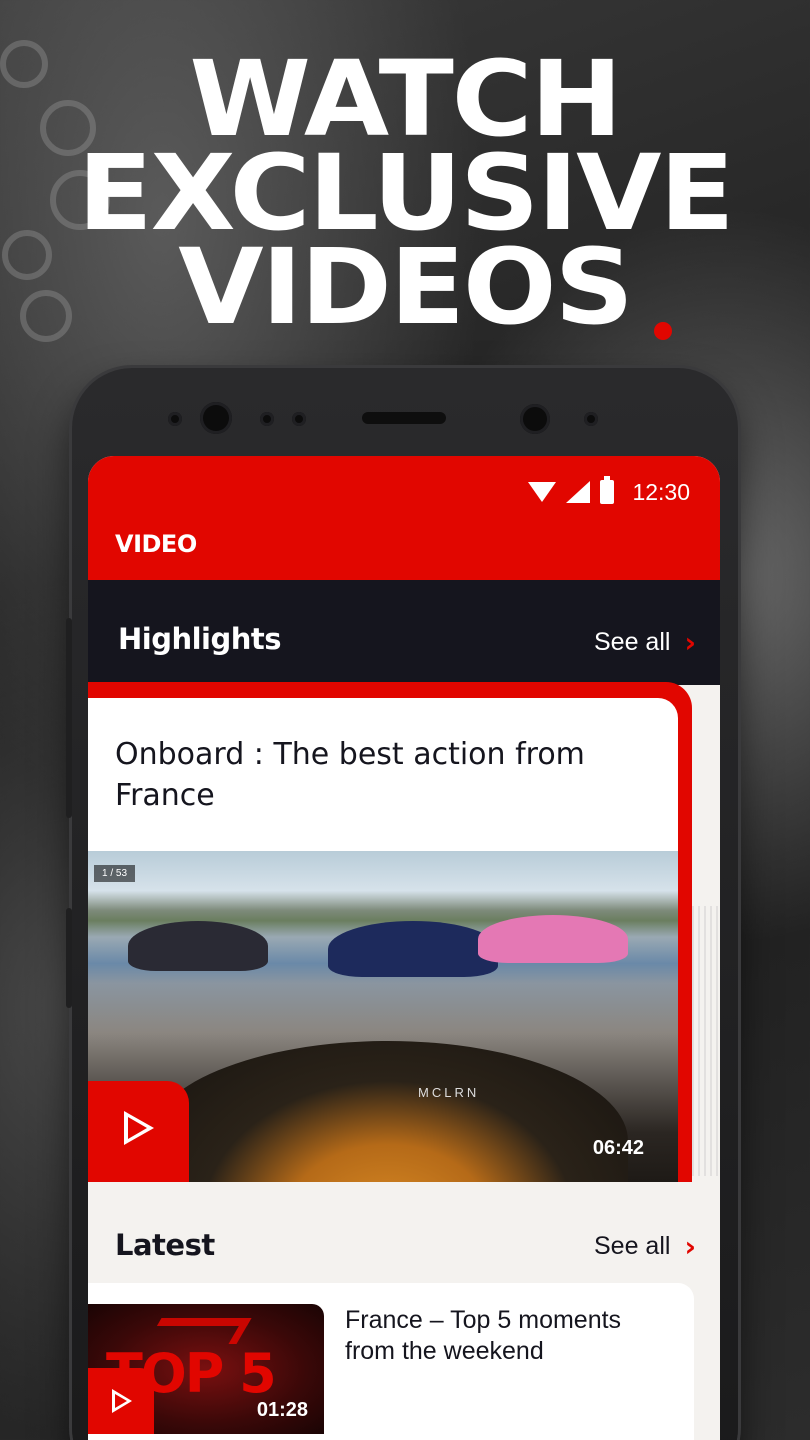 This screenshot has width=810, height=1440. Describe the element at coordinates (483, 1335) in the screenshot. I see `latest-item-title: France – Top 5 moments from the weekend` at that location.